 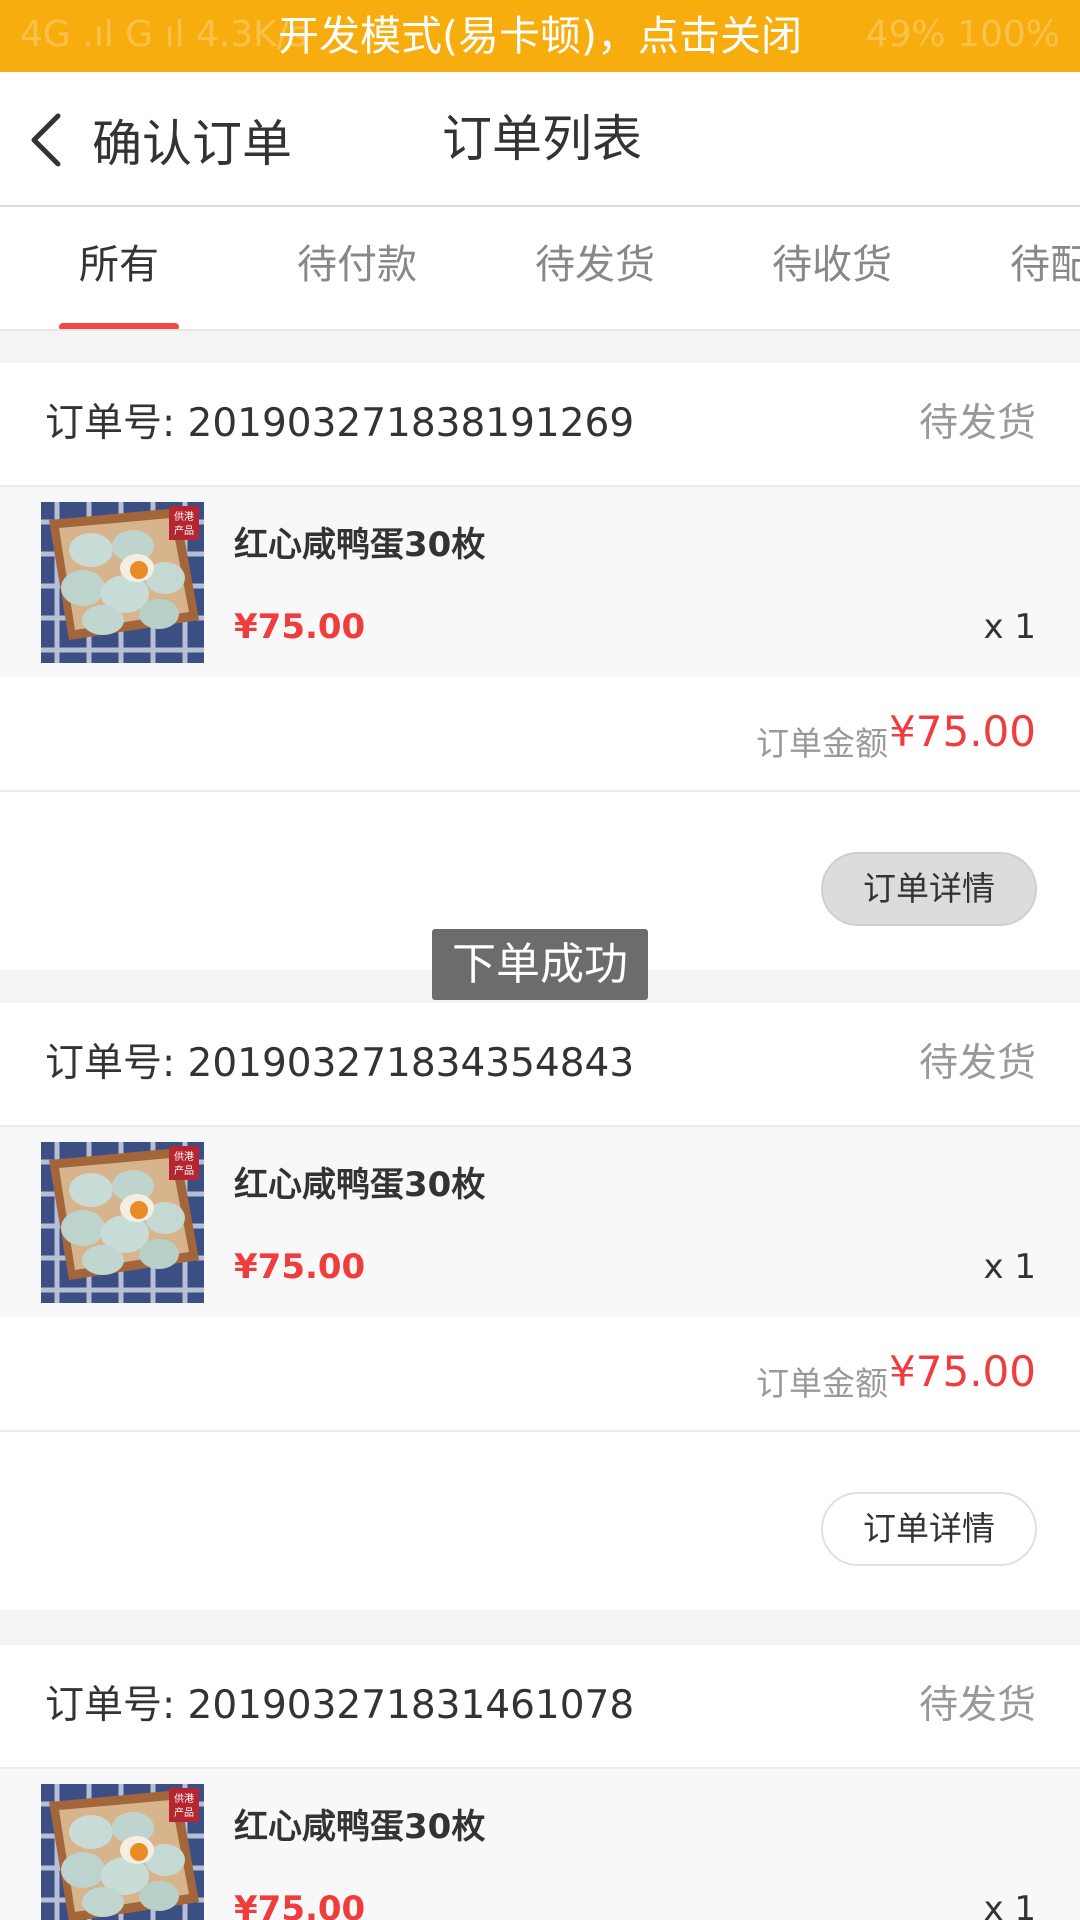 I want to click on order-header: 订单号: 201903271831461078 待发货, so click(x=540, y=1707).